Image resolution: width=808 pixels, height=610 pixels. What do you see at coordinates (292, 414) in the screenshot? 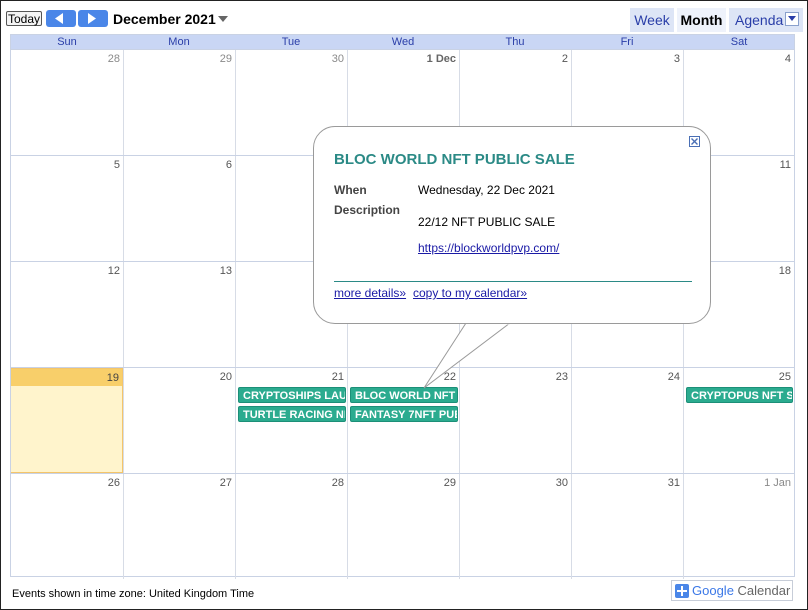
I see `event-chip: TURTLE RACING NFT` at bounding box center [292, 414].